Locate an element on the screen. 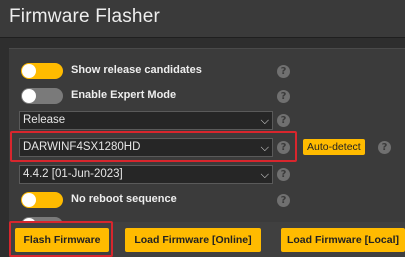  expert-mode-toggle is located at coordinates (42, 96).